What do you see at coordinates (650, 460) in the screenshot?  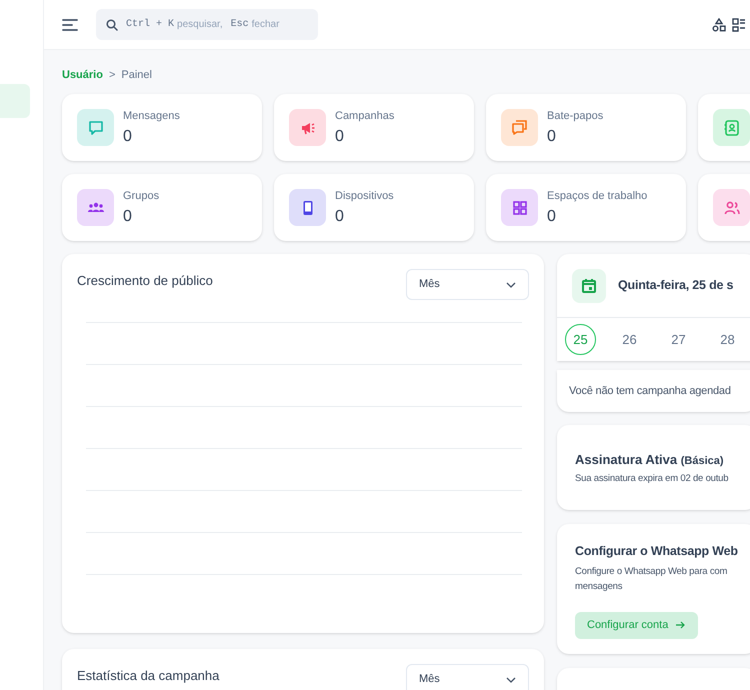 I see `subscription-title: Assinatura Ativa (Básica)` at bounding box center [650, 460].